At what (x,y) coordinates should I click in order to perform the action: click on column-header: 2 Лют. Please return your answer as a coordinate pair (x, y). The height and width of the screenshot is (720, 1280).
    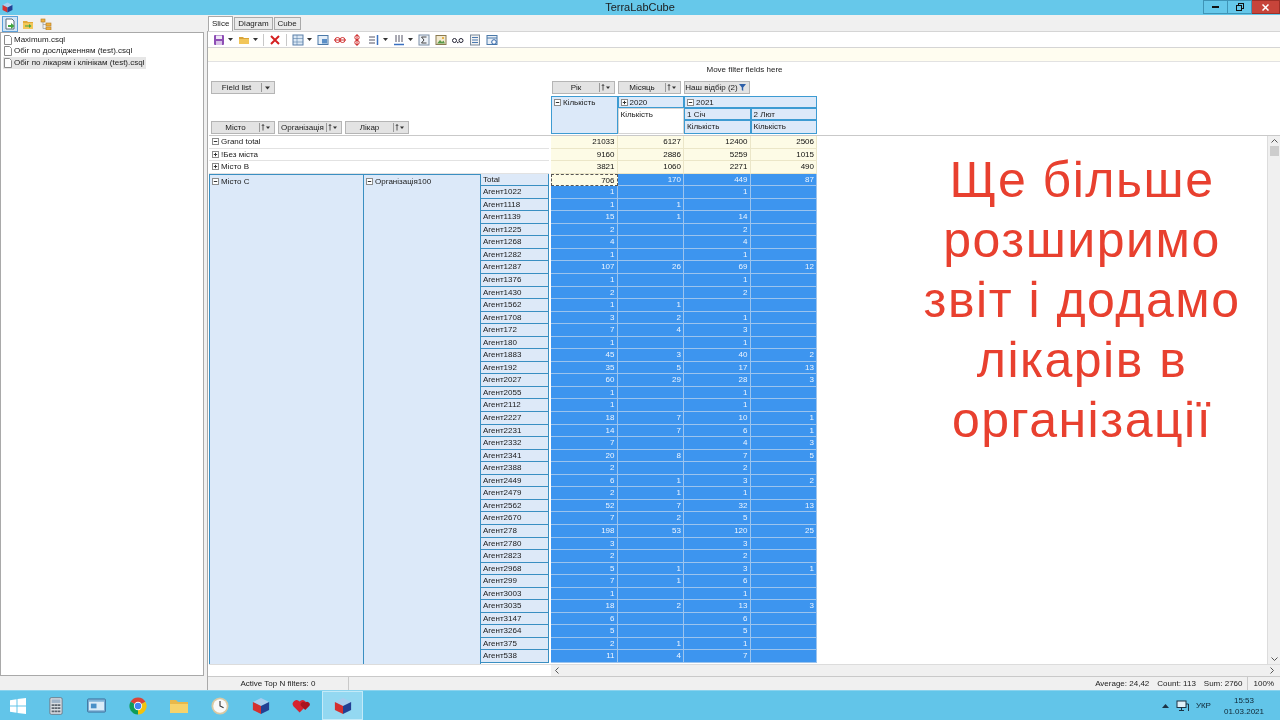
    Looking at the image, I should click on (783, 114).